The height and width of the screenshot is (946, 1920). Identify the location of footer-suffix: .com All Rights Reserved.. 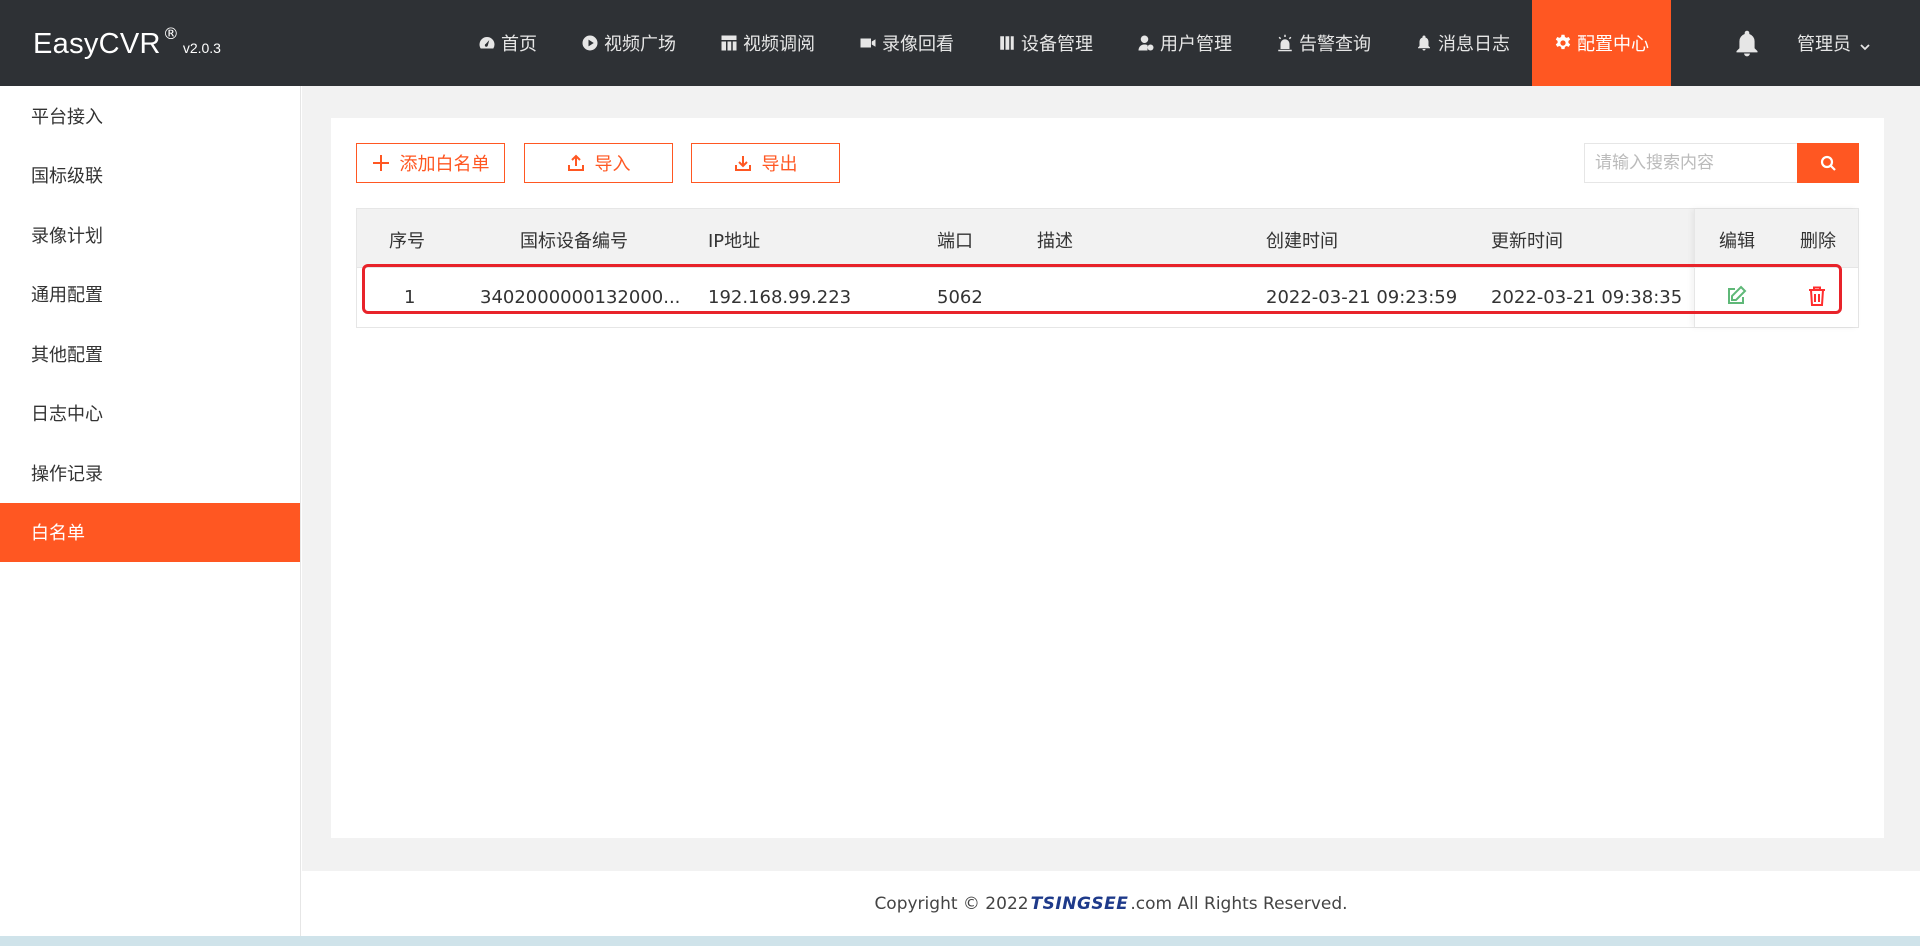
(1239, 903).